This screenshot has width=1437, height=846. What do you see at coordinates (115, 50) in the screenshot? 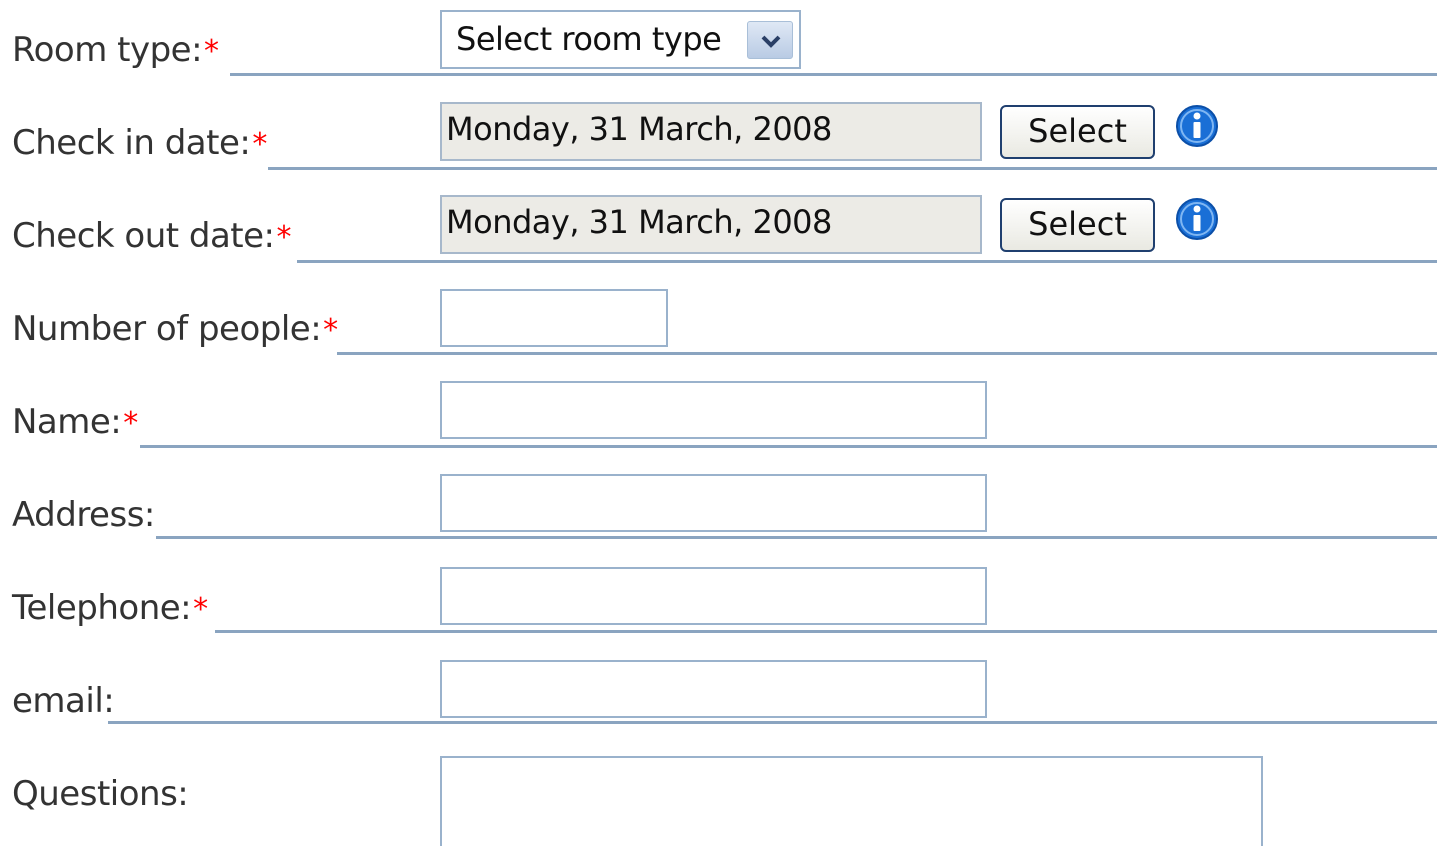
I see `room-type-label: Room type:*` at bounding box center [115, 50].